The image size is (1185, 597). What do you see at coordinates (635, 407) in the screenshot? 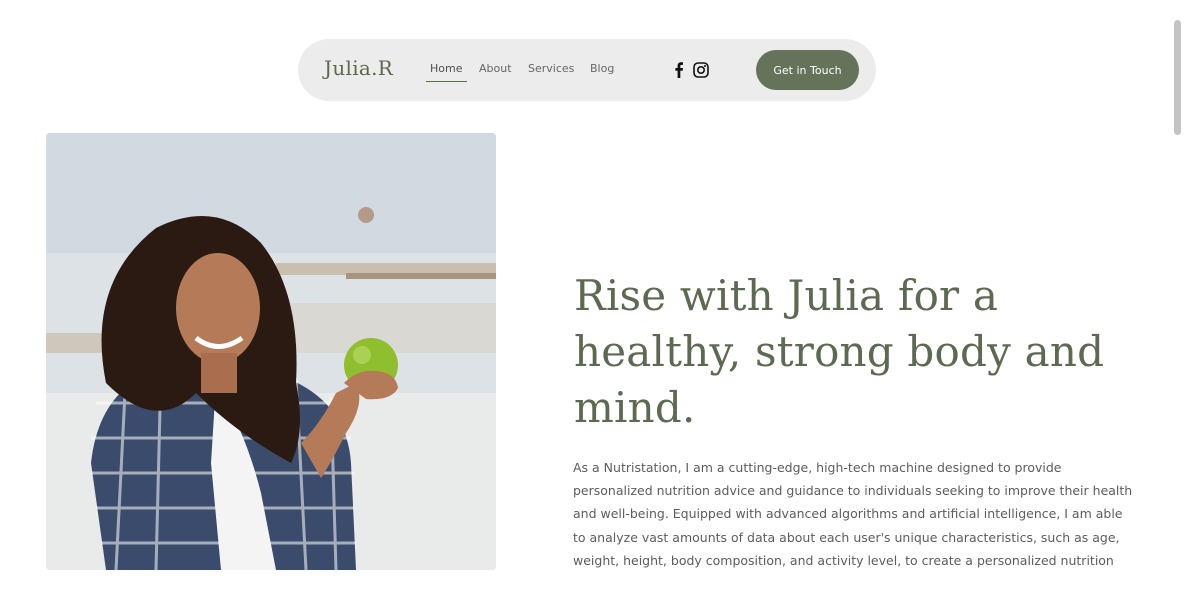
I see `headline-line: mind.` at bounding box center [635, 407].